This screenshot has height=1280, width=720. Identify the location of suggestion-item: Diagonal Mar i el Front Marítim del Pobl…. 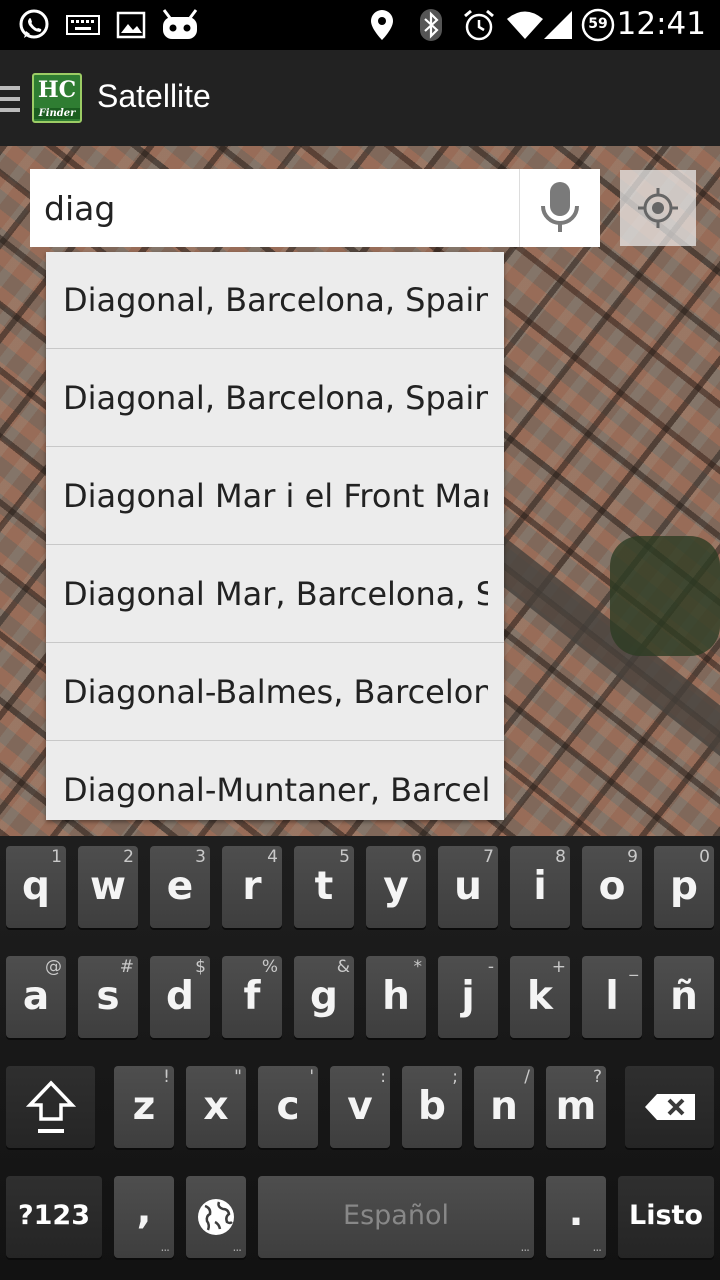
(275, 496).